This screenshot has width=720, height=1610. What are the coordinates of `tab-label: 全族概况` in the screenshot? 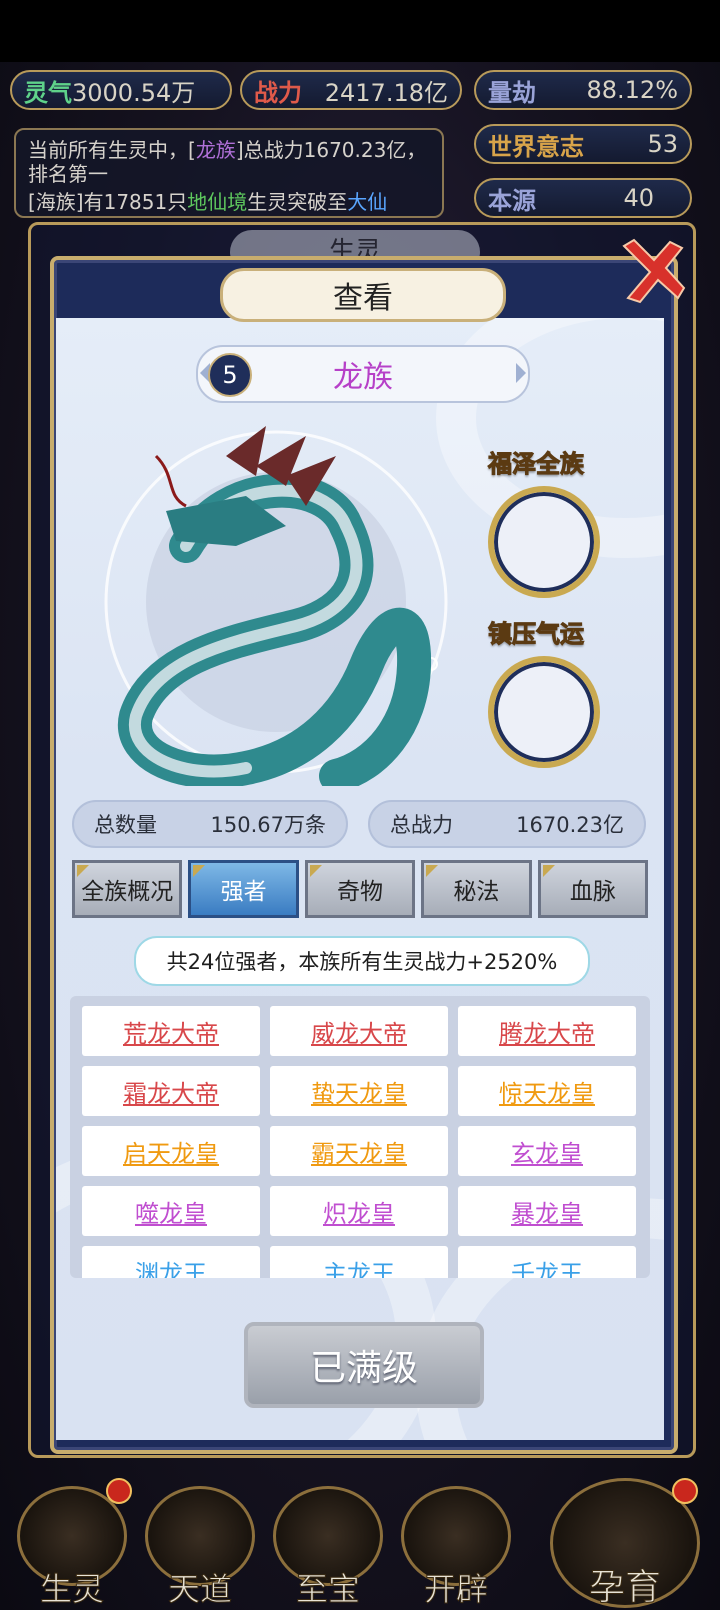 It's located at (127, 892).